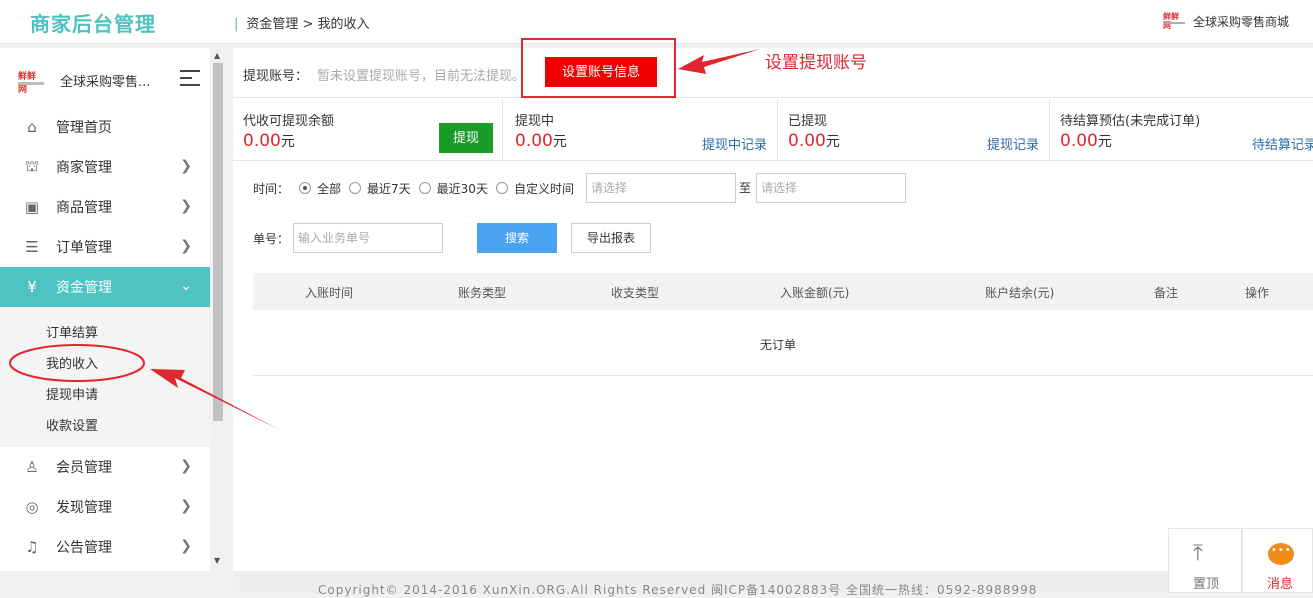 The image size is (1313, 598). Describe the element at coordinates (808, 121) in the screenshot. I see `stat-title: 已提现` at that location.